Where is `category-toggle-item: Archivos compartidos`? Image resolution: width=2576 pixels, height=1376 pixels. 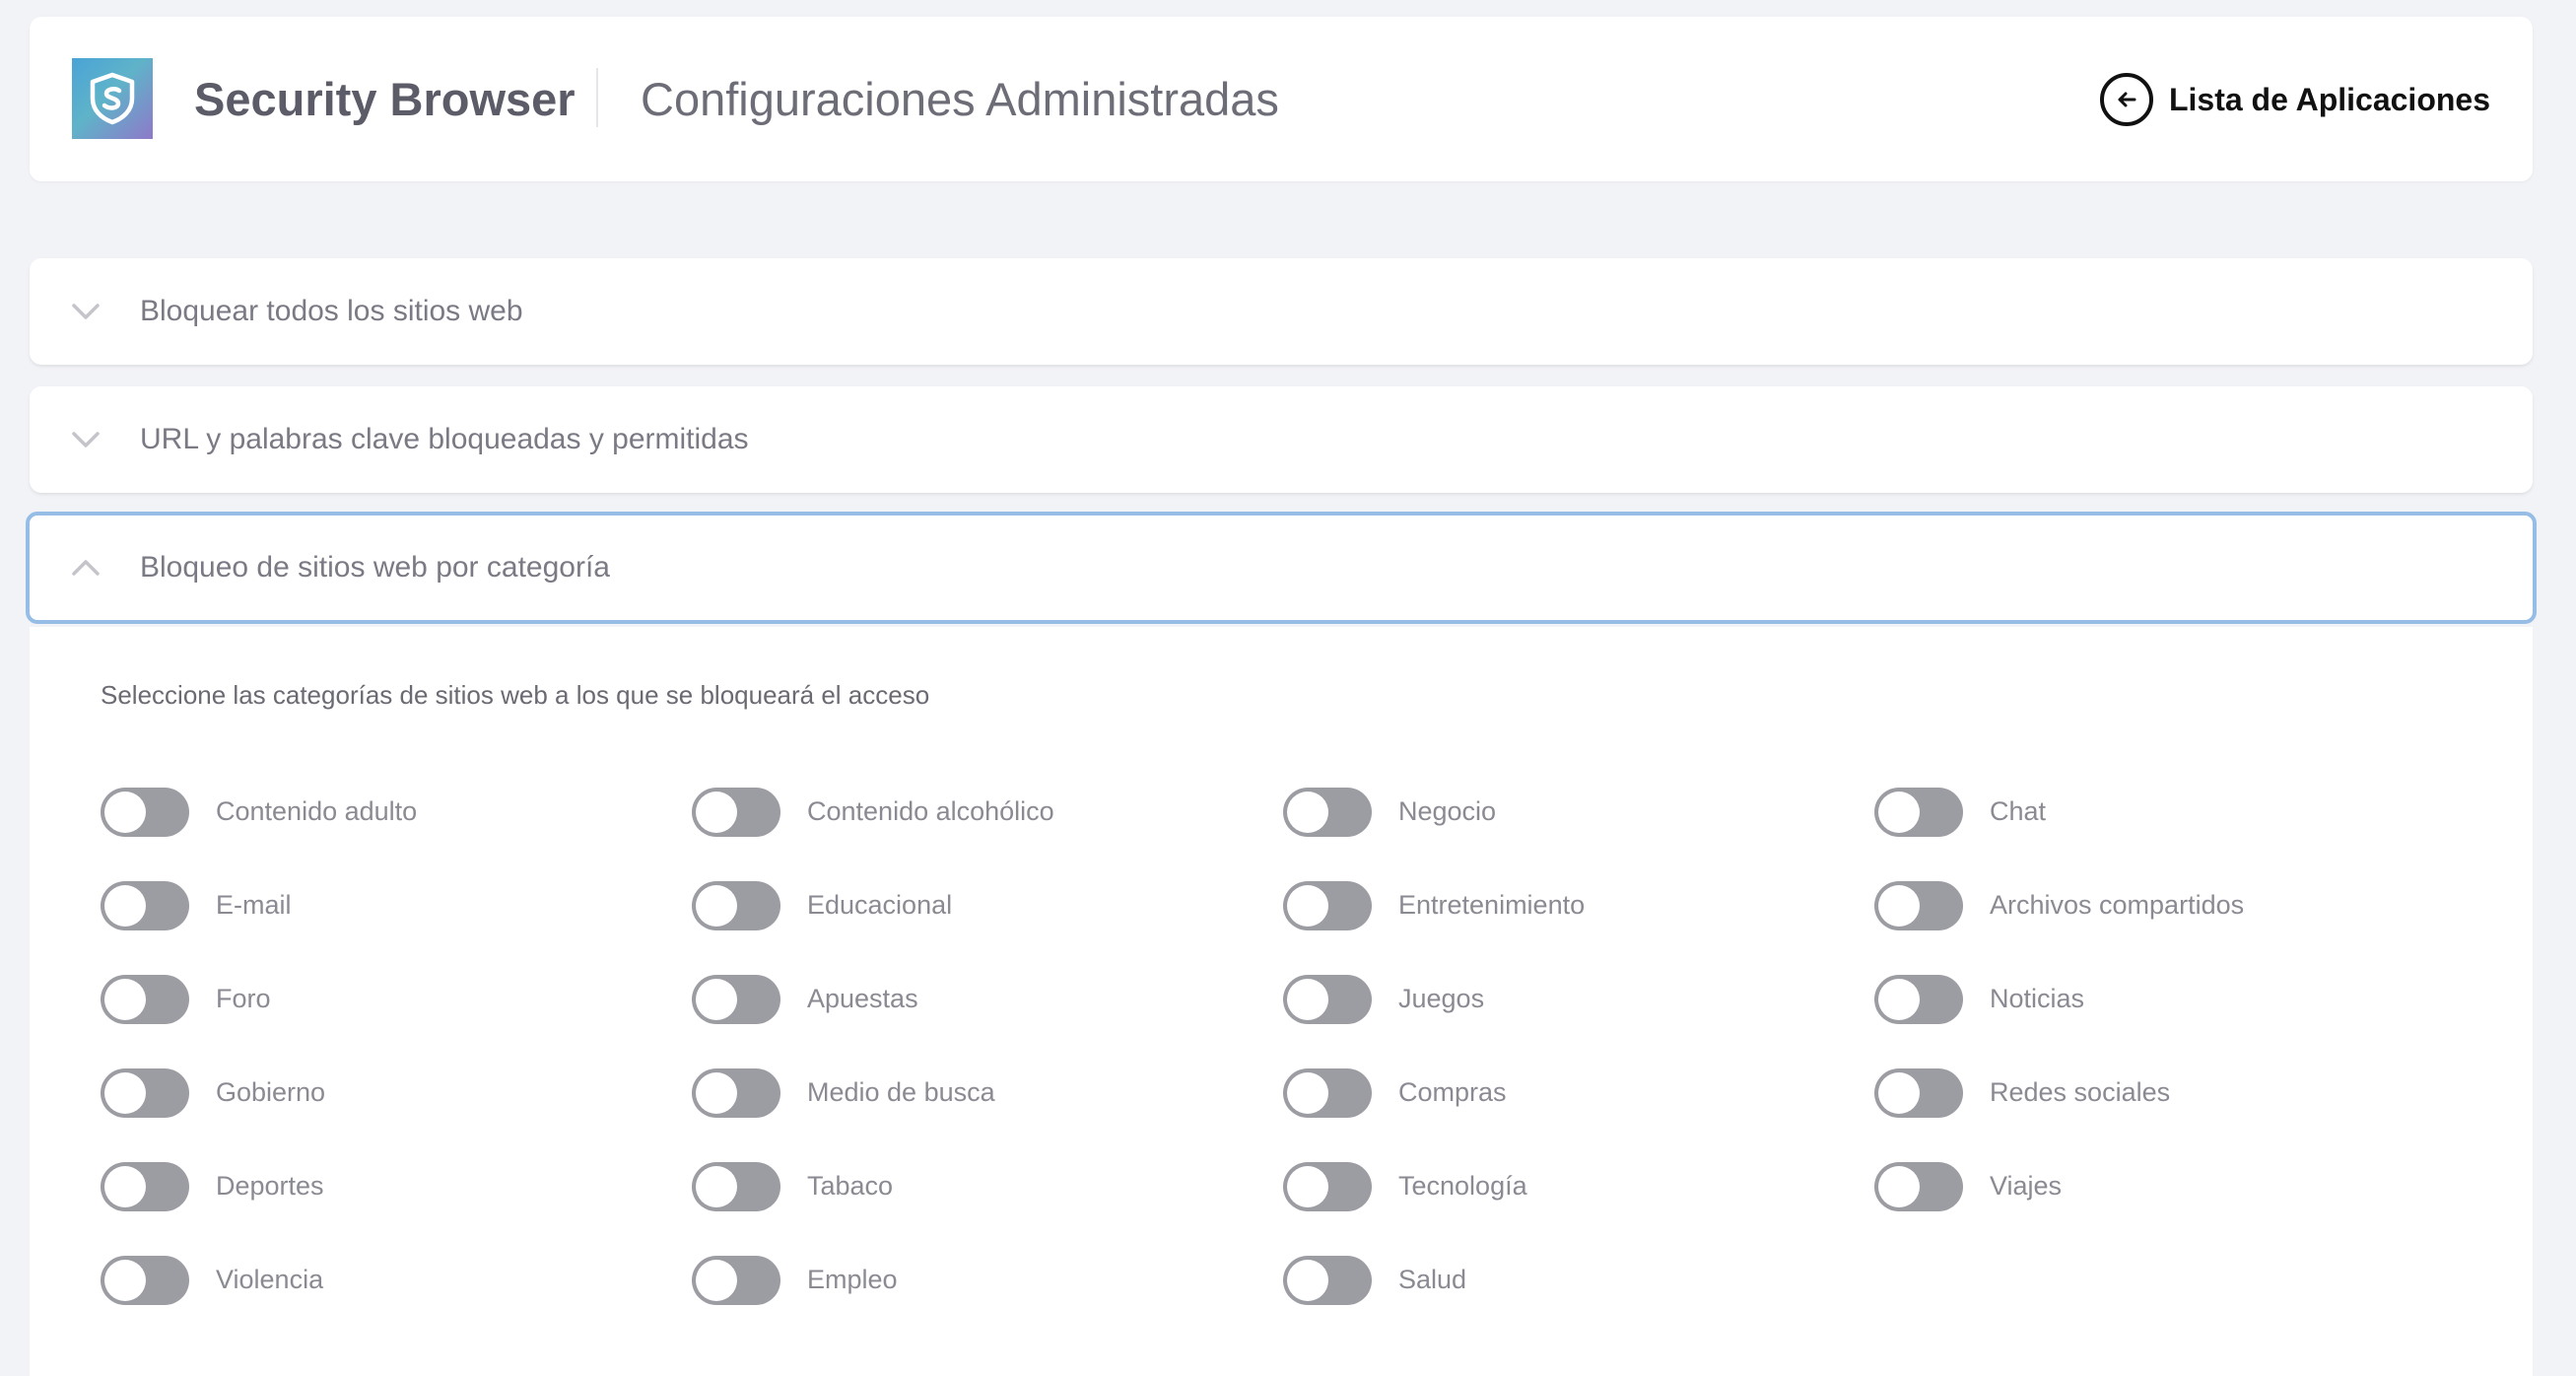
category-toggle-item: Archivos compartidos is located at coordinates (2170, 906).